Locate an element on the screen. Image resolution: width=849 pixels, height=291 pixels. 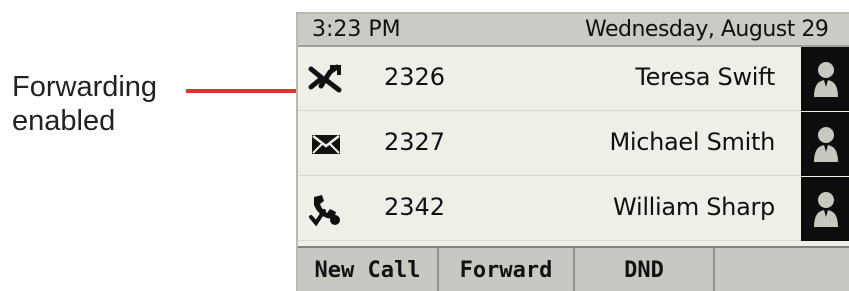
contact-name: Michael Smith is located at coordinates (692, 142).